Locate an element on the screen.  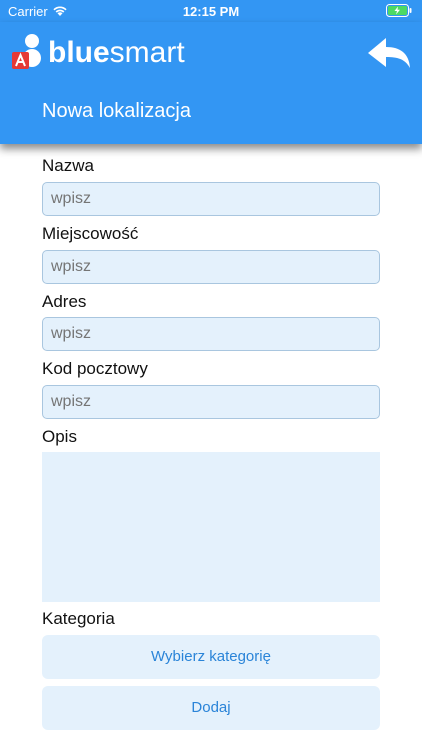
bluesmart-logo: bluesmart is located at coordinates (100, 52).